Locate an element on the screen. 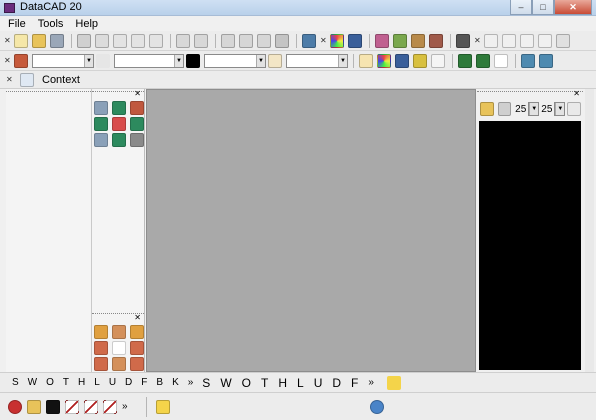 The image size is (596, 420). grid-icon is located at coordinates (509, 40).